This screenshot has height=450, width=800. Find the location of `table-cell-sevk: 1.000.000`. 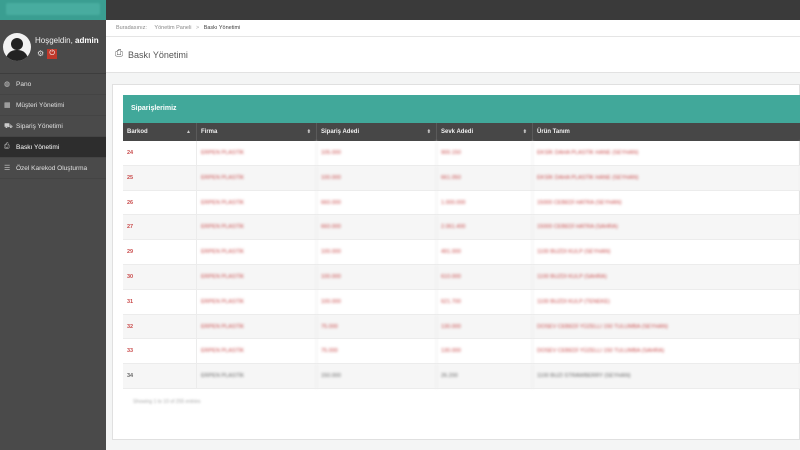

table-cell-sevk: 1.000.000 is located at coordinates (485, 203).